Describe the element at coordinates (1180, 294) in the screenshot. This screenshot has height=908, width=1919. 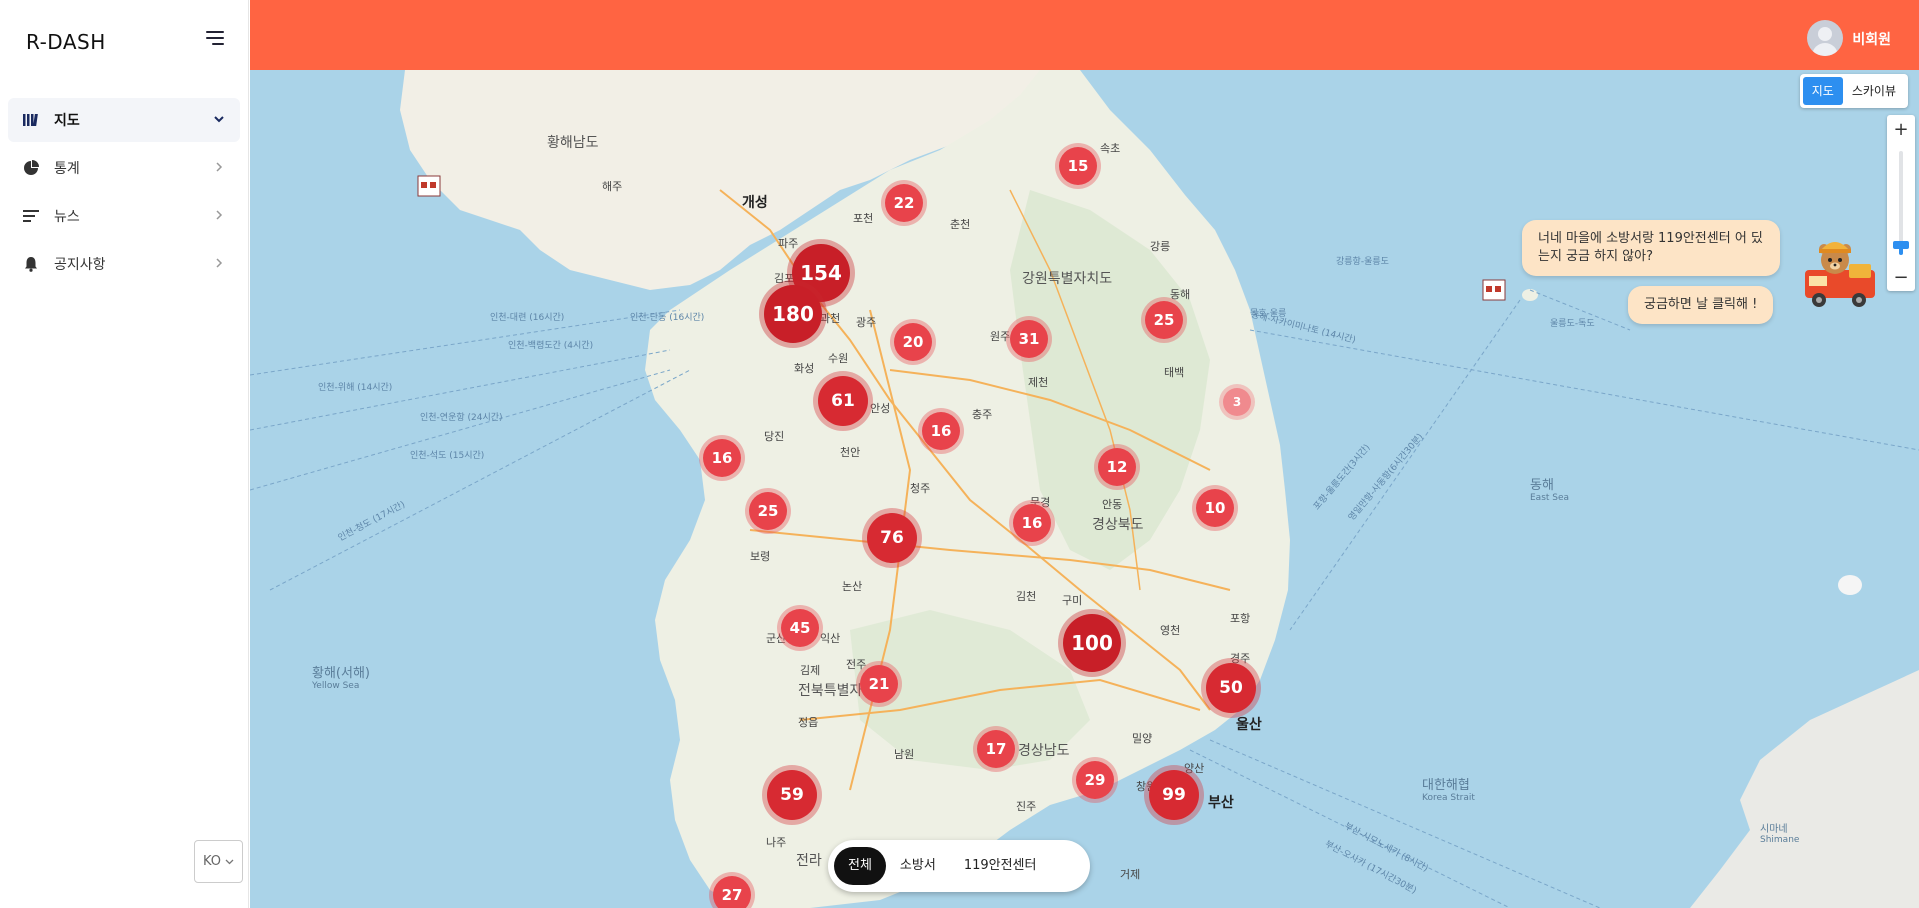
I see `place-label: 동해` at that location.